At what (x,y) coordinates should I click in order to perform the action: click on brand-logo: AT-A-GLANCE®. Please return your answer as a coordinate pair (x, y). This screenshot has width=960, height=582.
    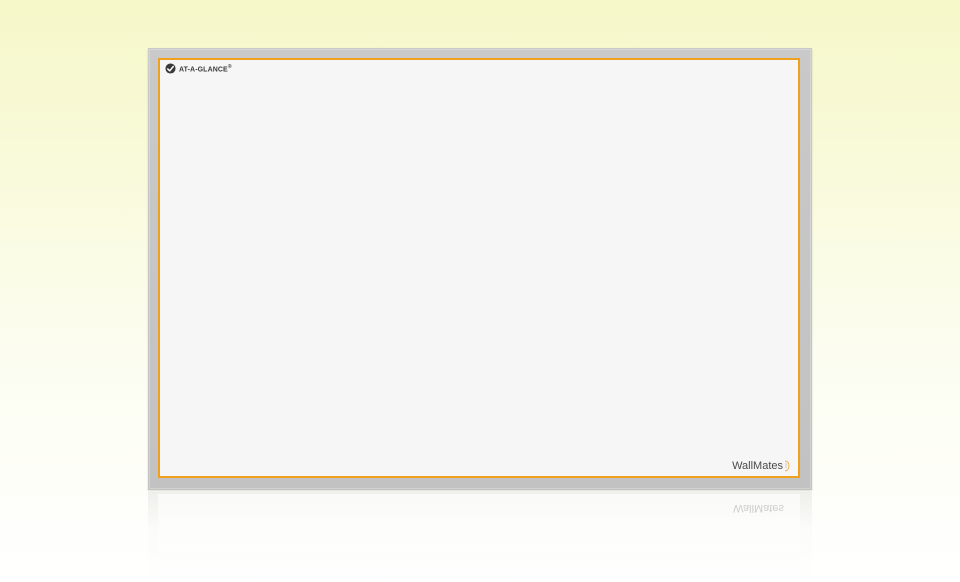
    Looking at the image, I should click on (198, 68).